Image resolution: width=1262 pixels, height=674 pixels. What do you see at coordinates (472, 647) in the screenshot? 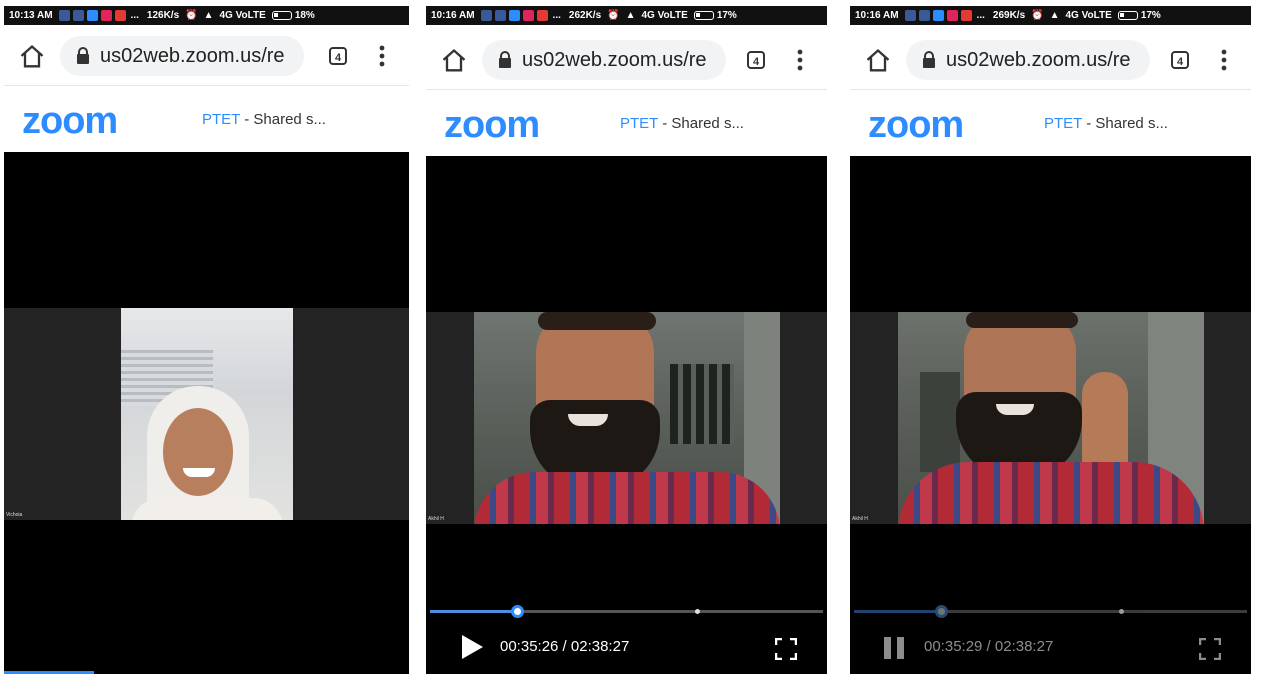
I see `play-icon` at bounding box center [472, 647].